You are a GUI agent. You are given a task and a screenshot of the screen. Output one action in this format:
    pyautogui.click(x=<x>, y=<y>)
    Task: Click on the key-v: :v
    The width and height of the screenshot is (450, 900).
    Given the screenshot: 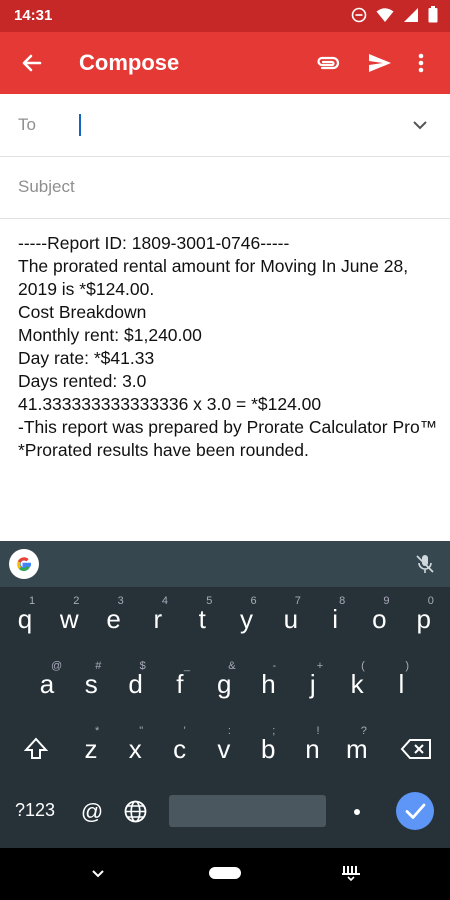 What is the action you would take?
    pyautogui.click(x=224, y=748)
    